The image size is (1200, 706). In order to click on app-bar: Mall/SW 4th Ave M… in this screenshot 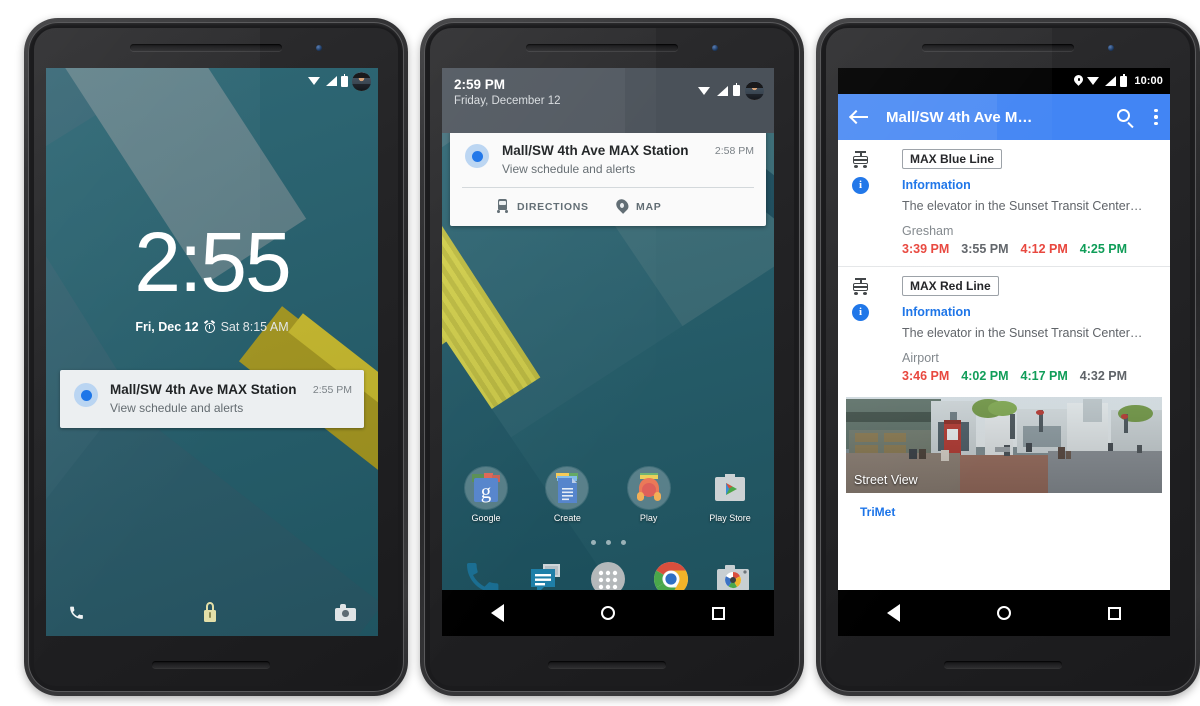, I will do `click(1004, 117)`.